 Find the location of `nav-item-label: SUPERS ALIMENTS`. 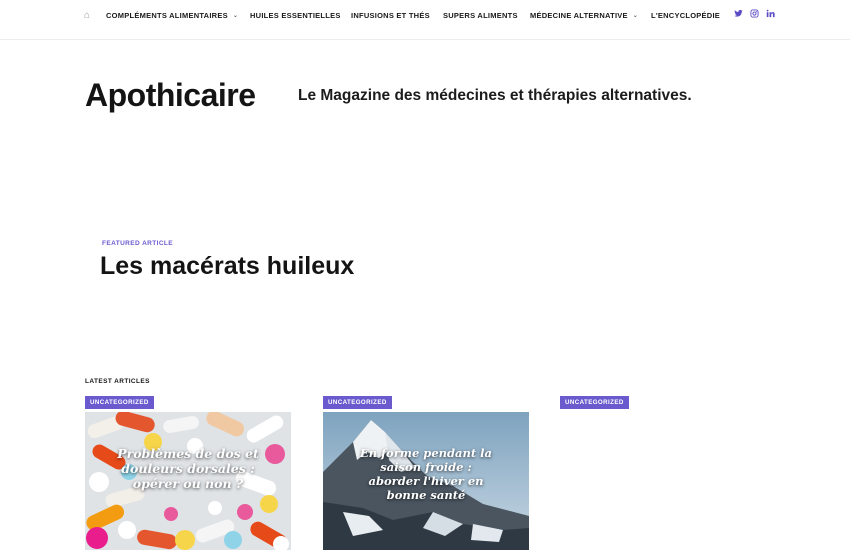

nav-item-label: SUPERS ALIMENTS is located at coordinates (480, 15).